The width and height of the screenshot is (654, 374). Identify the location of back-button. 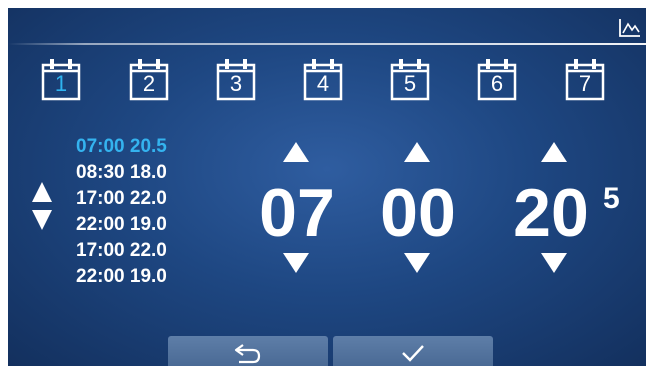
(248, 351).